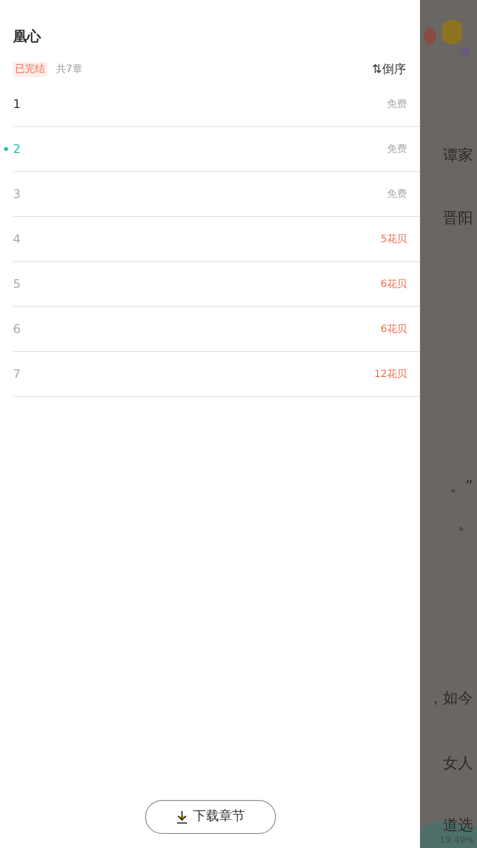 The height and width of the screenshot is (848, 477). Describe the element at coordinates (216, 239) in the screenshot. I see `chapter-row: 4 5花贝` at that location.